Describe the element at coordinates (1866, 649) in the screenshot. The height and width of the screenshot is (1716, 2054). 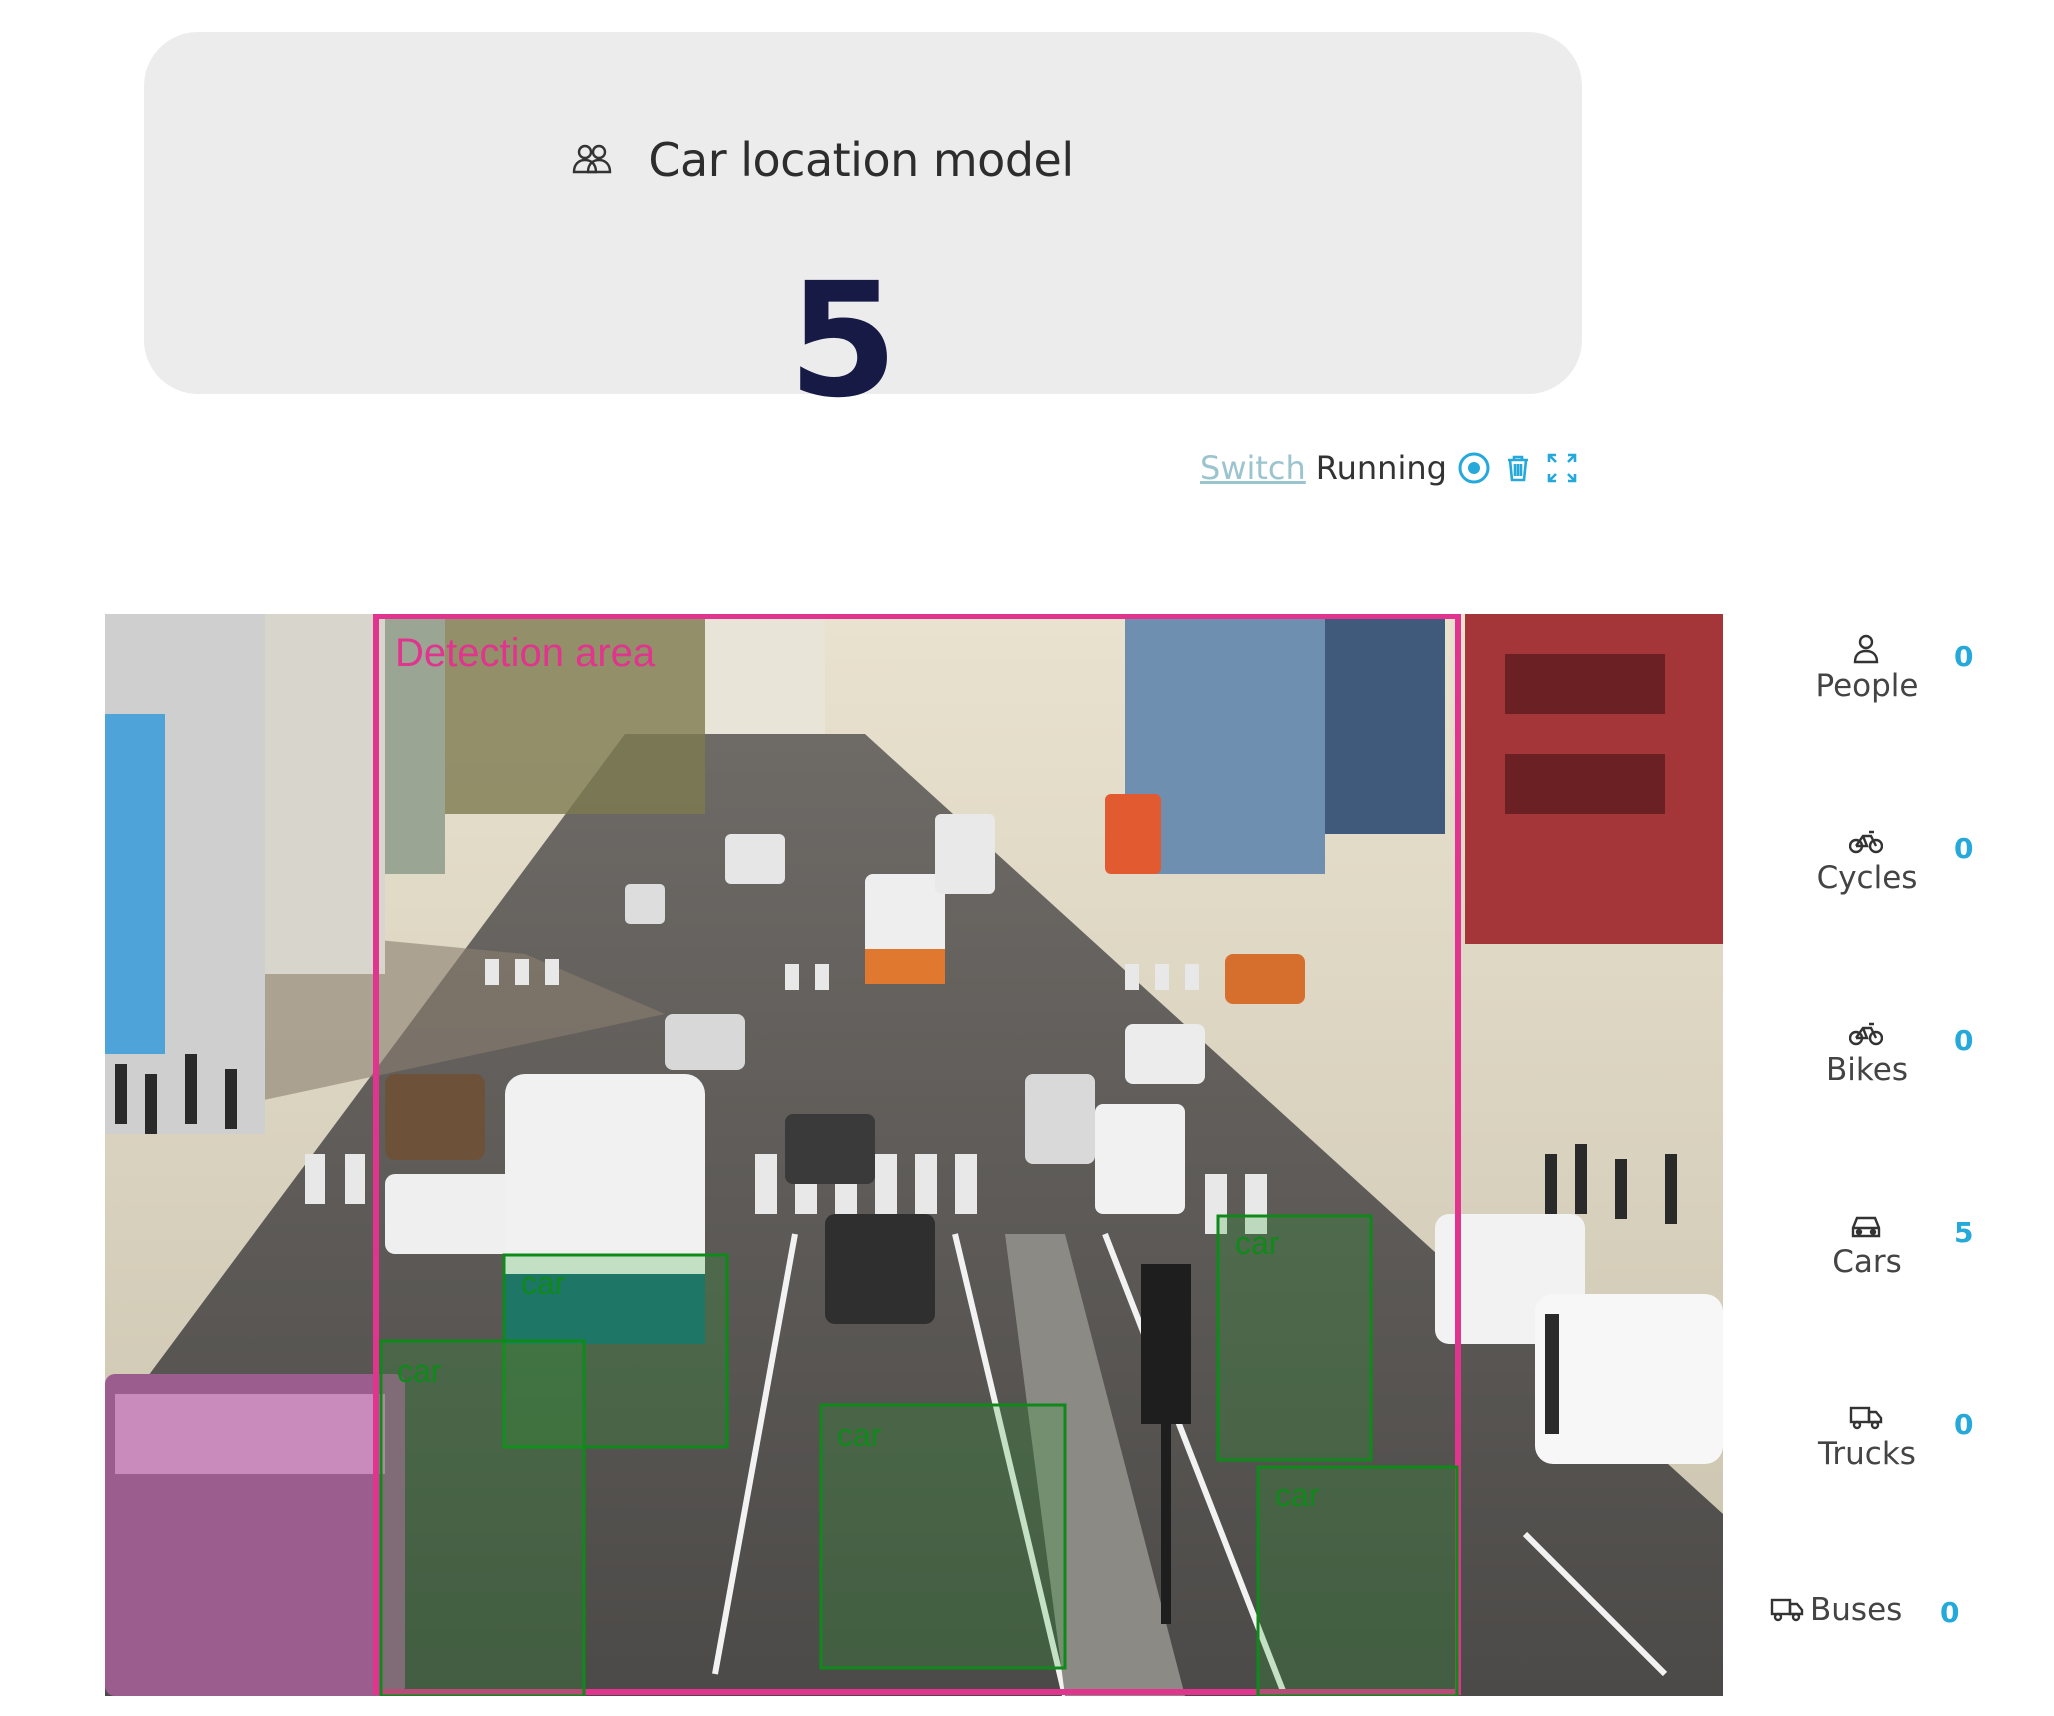
I see `person-icon` at that location.